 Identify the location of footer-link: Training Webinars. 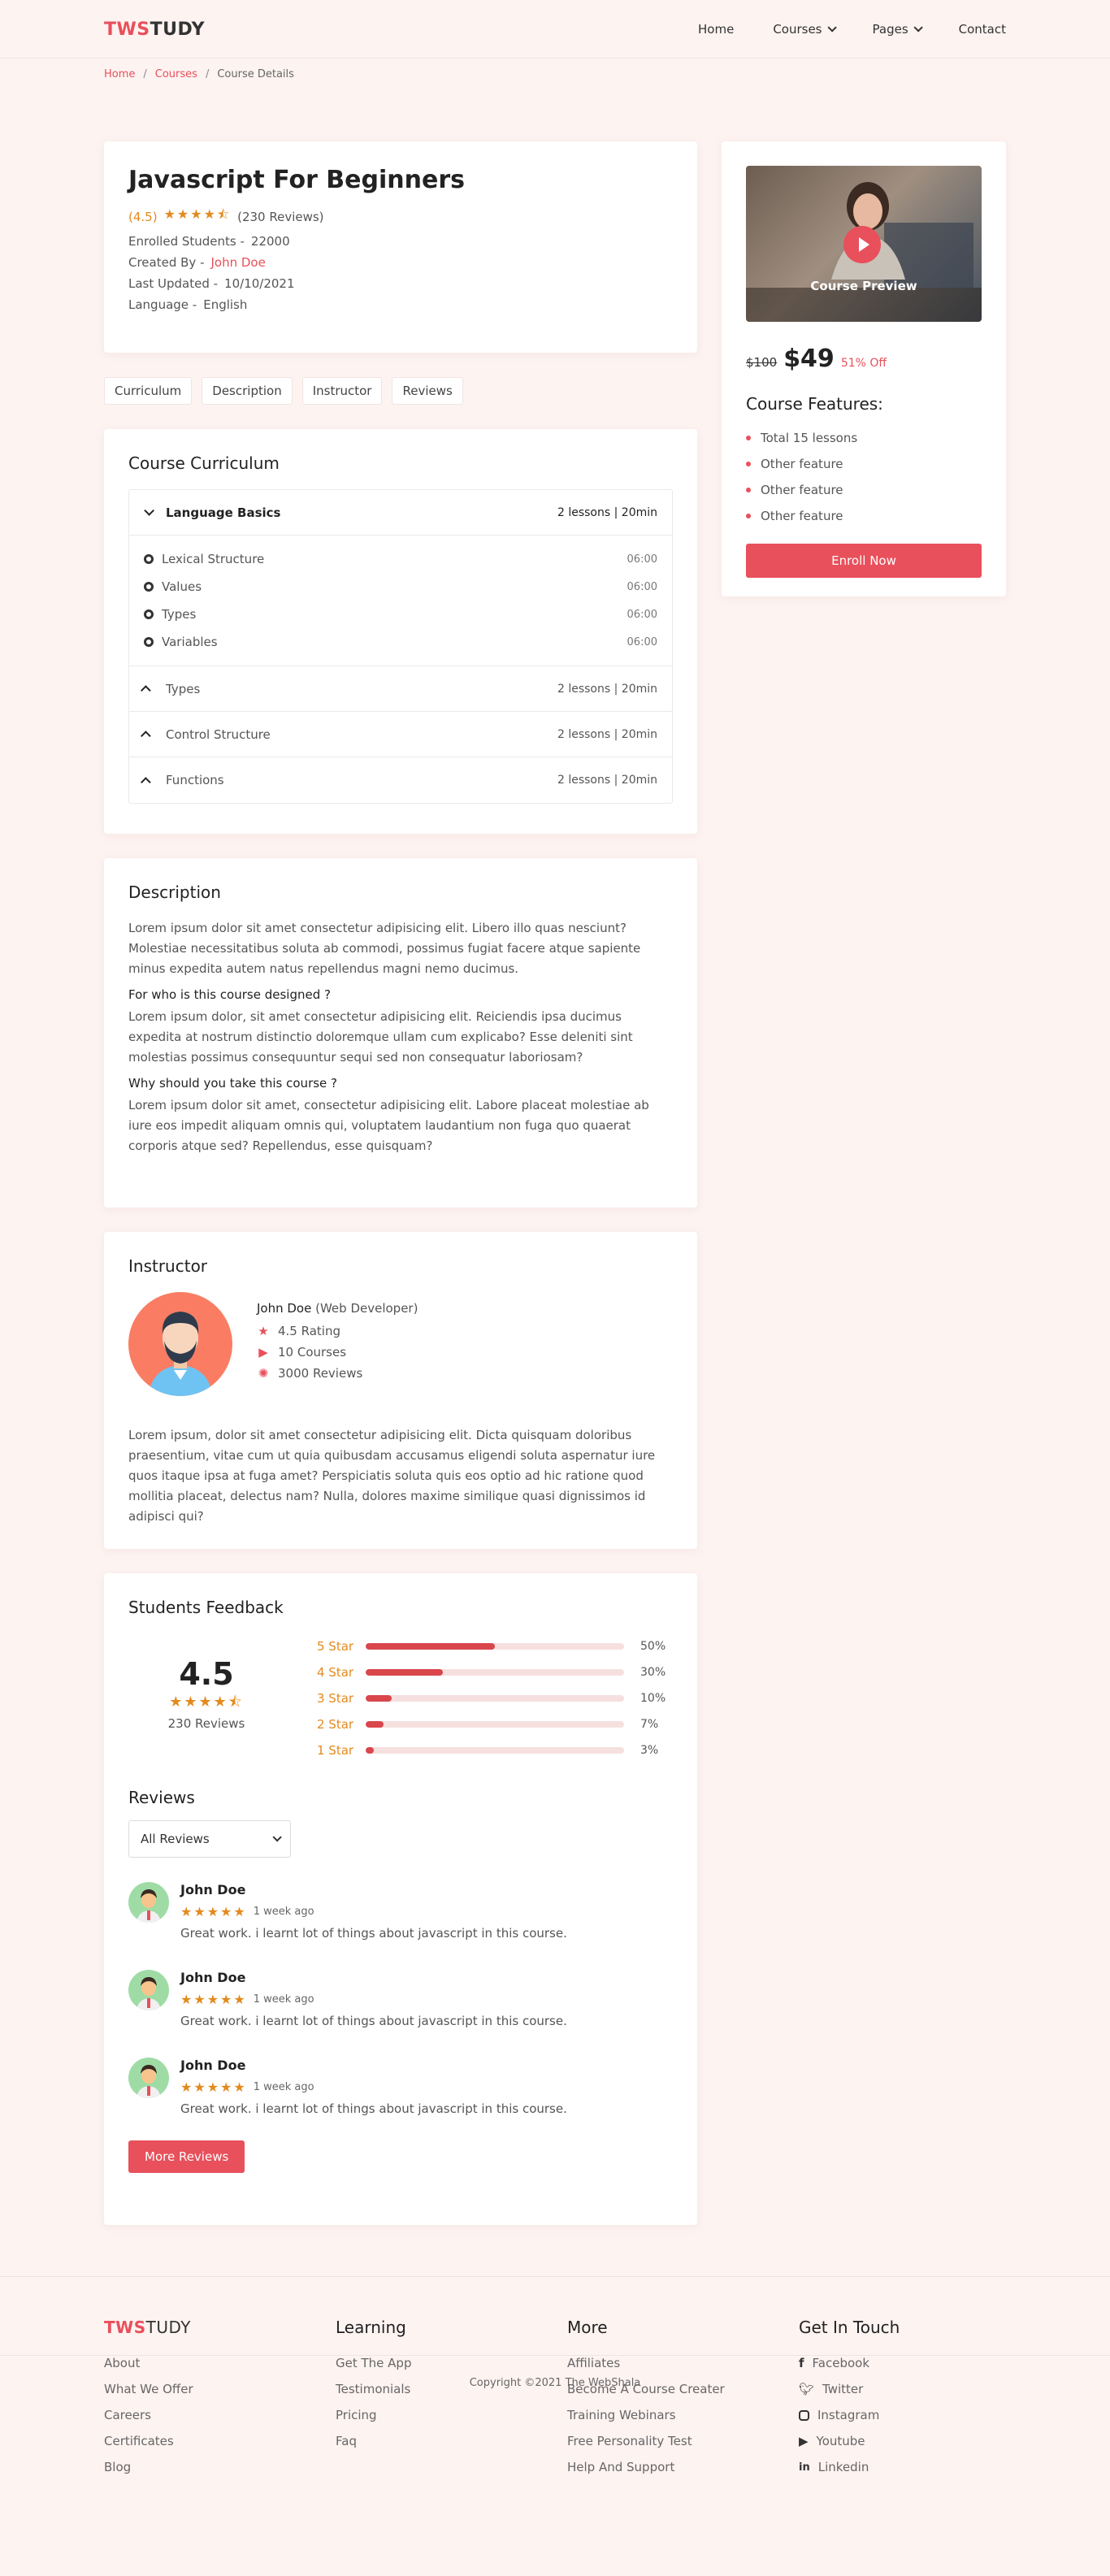
(683, 2415).